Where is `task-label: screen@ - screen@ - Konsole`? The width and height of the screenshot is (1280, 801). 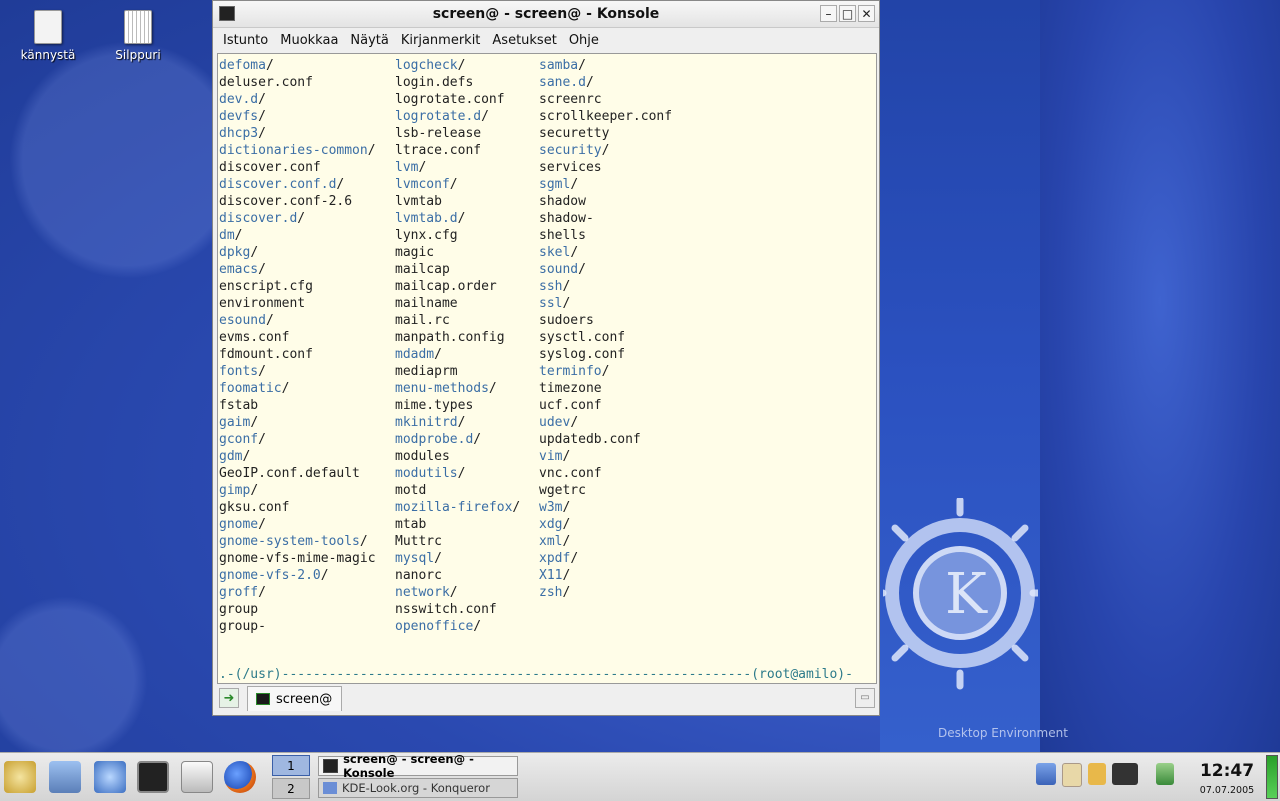 task-label: screen@ - screen@ - Konsole is located at coordinates (408, 766).